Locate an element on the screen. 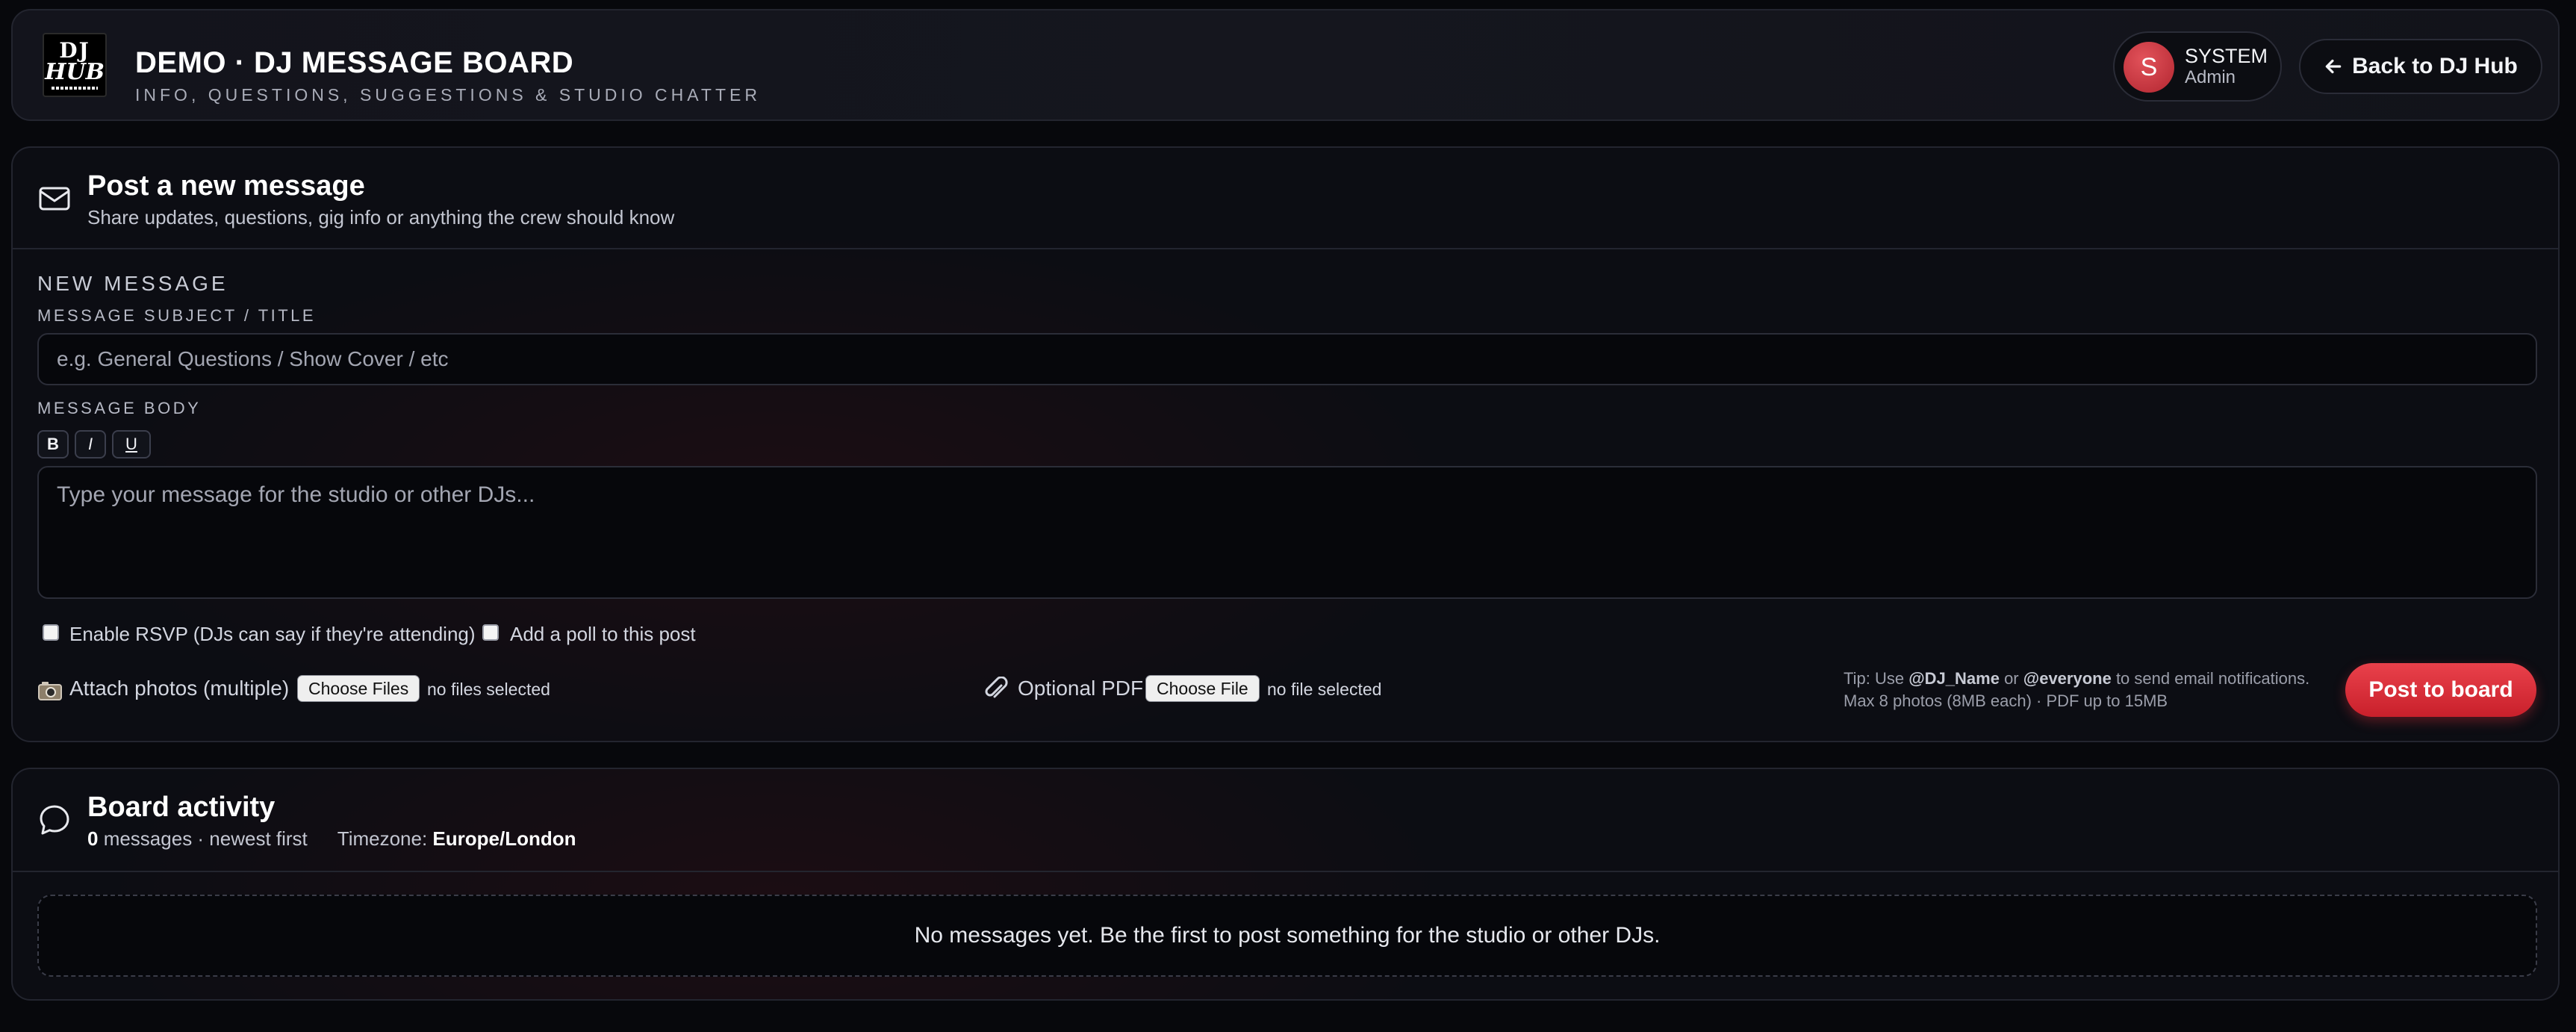 The image size is (2576, 1032). tip-everyone: @everyone is located at coordinates (2067, 678).